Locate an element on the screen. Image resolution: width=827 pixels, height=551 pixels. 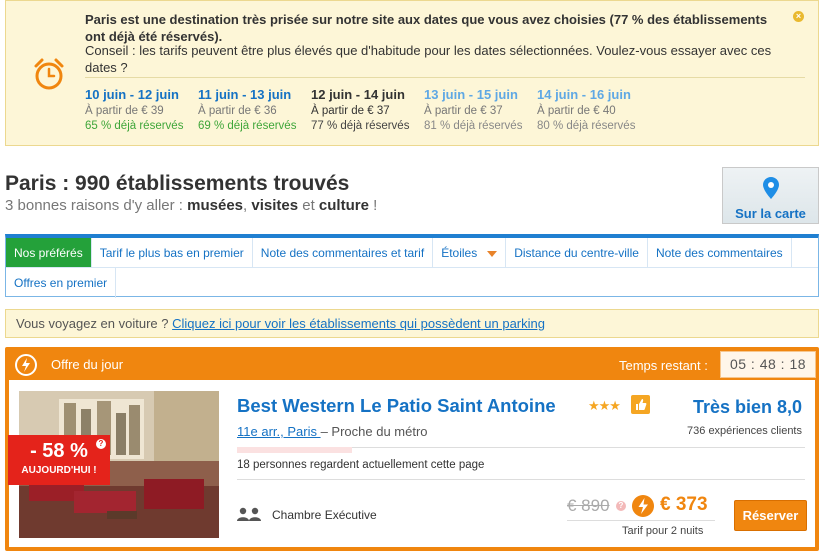
date-price: À partir de € 40 is located at coordinates (576, 111).